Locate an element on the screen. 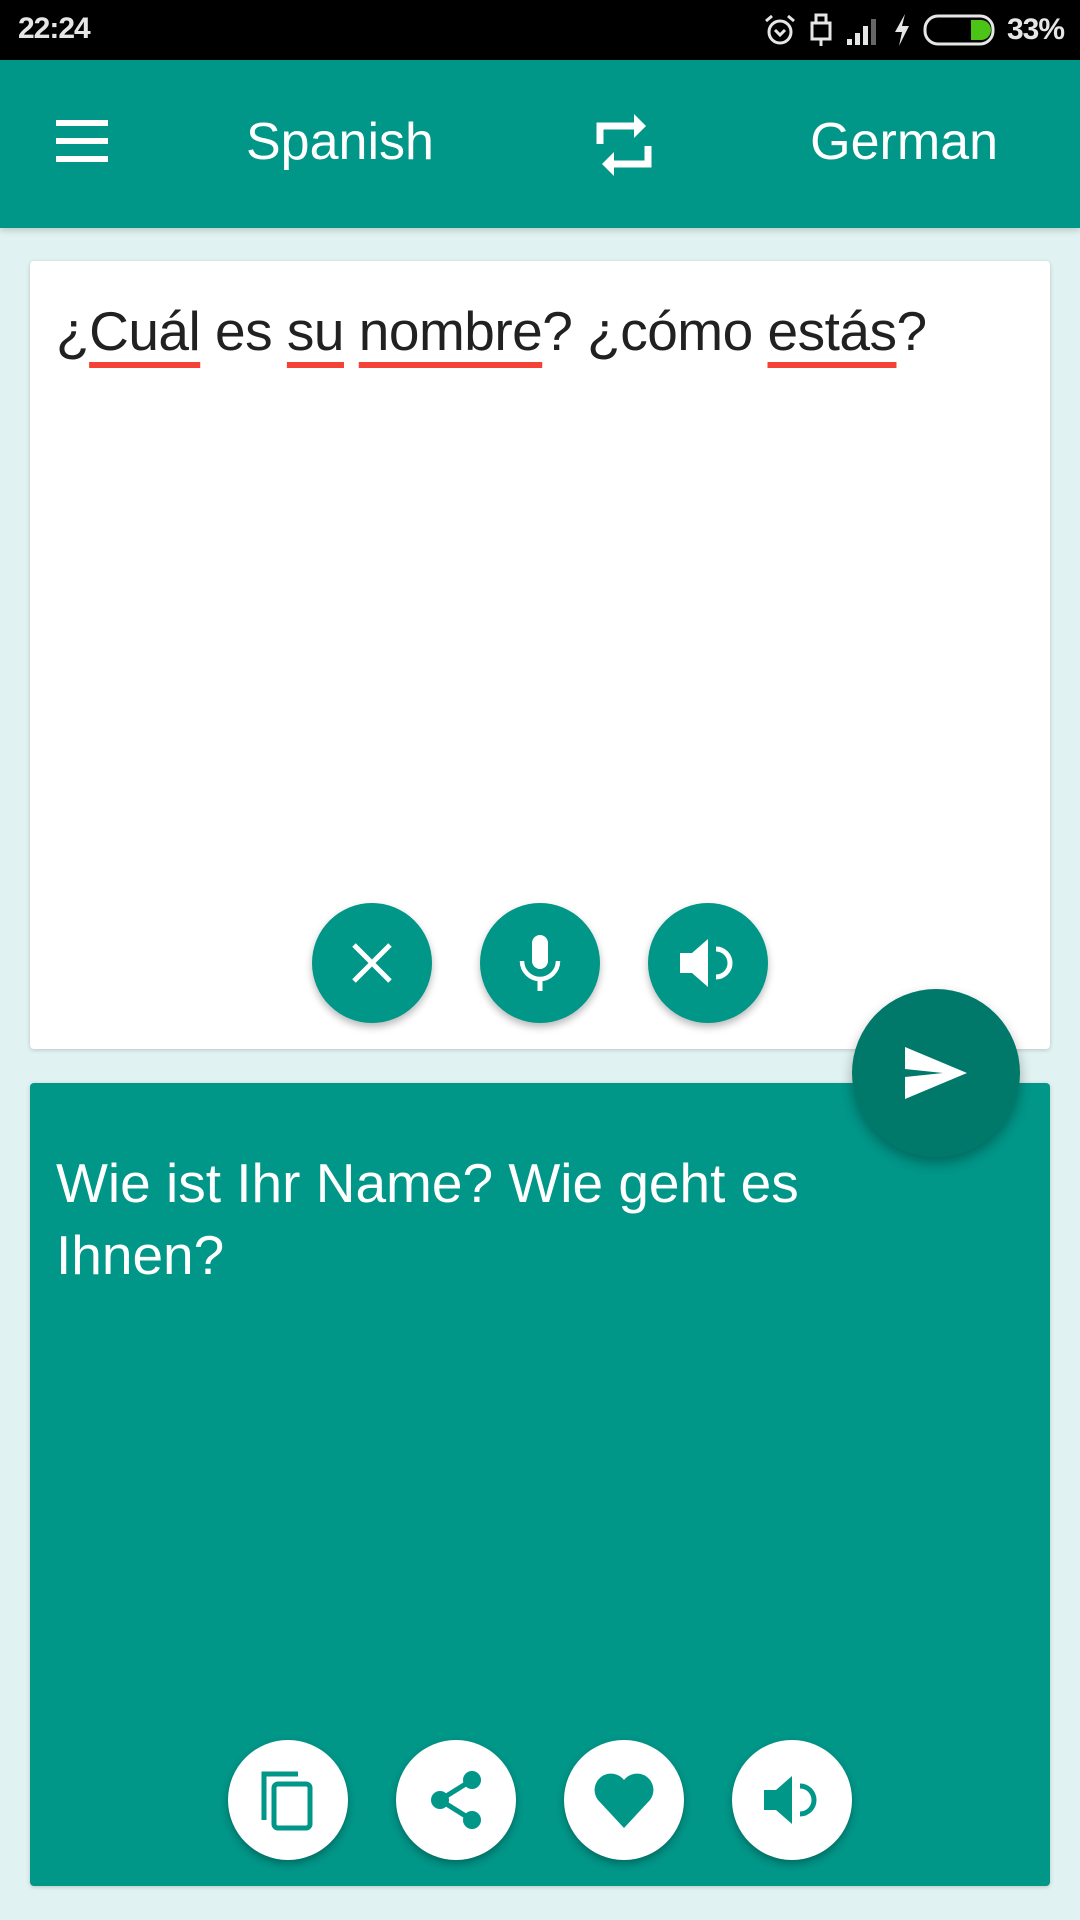 The width and height of the screenshot is (1080, 1920). alarm-icon is located at coordinates (779, 29).